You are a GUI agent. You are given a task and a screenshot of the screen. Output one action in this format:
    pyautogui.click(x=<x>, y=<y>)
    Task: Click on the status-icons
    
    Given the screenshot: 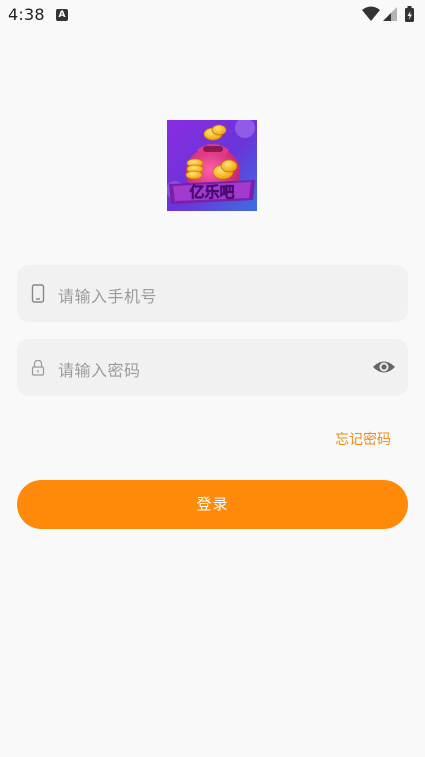 What is the action you would take?
    pyautogui.click(x=390, y=14)
    